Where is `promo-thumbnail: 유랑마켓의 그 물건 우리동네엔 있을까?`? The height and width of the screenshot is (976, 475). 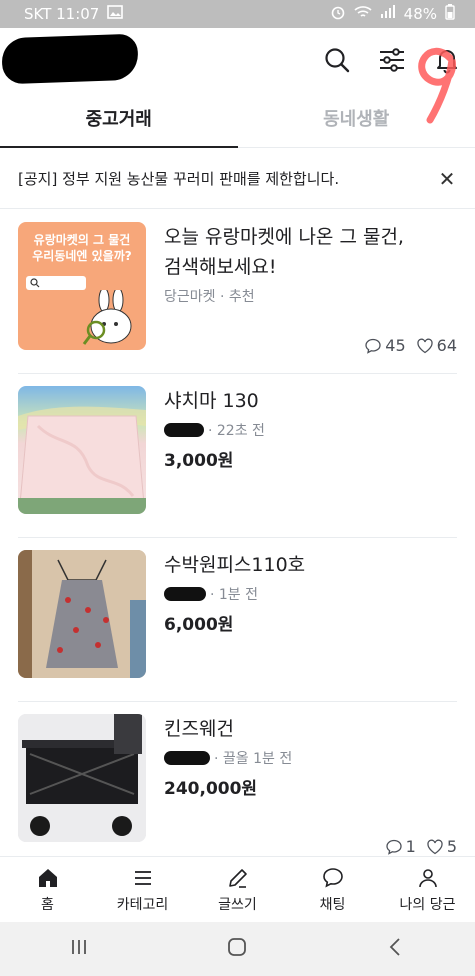 promo-thumbnail: 유랑마켓의 그 물건 우리동네엔 있을까? is located at coordinates (82, 286).